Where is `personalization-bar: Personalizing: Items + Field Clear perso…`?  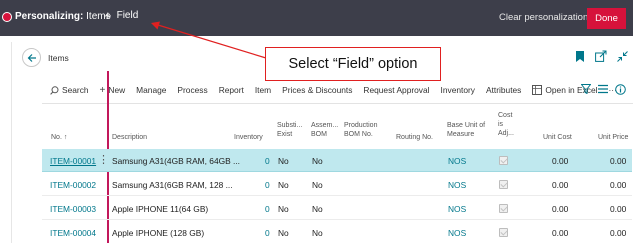
personalization-bar: Personalizing: Items + Field Clear perso… is located at coordinates (316, 18).